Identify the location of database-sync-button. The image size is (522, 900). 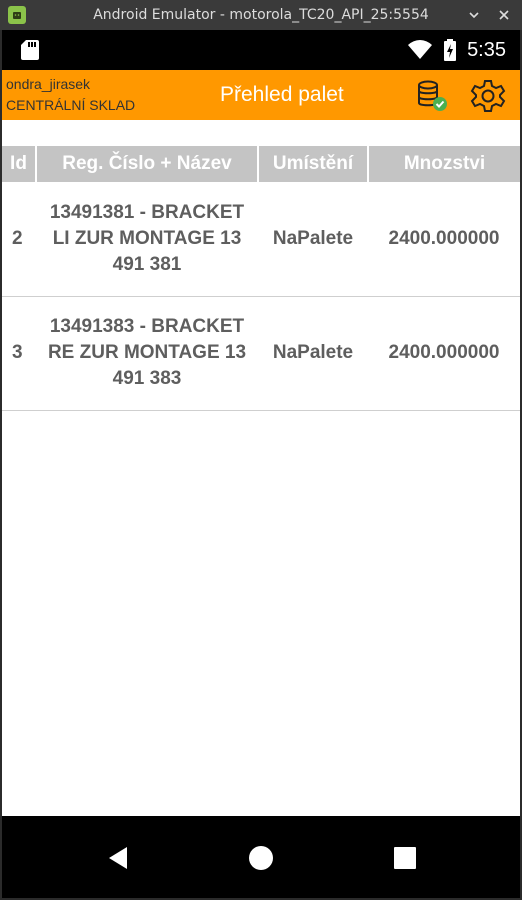
(432, 96).